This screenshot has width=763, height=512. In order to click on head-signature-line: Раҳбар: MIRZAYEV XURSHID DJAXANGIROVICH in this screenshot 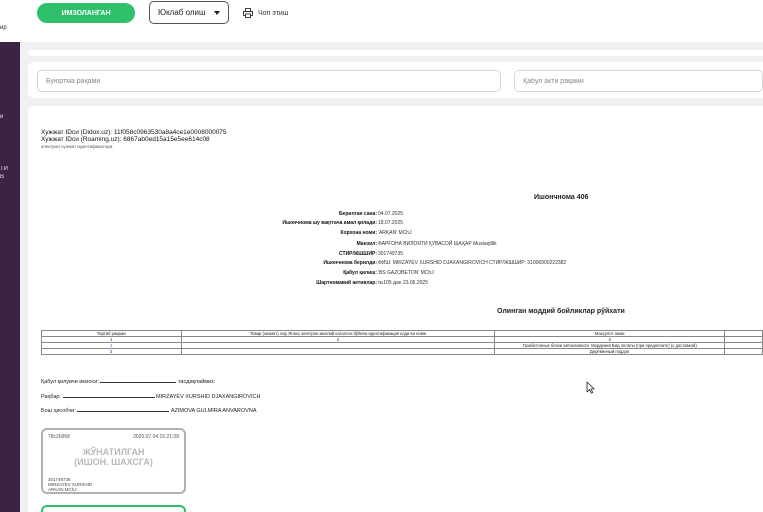, I will do `click(150, 396)`.